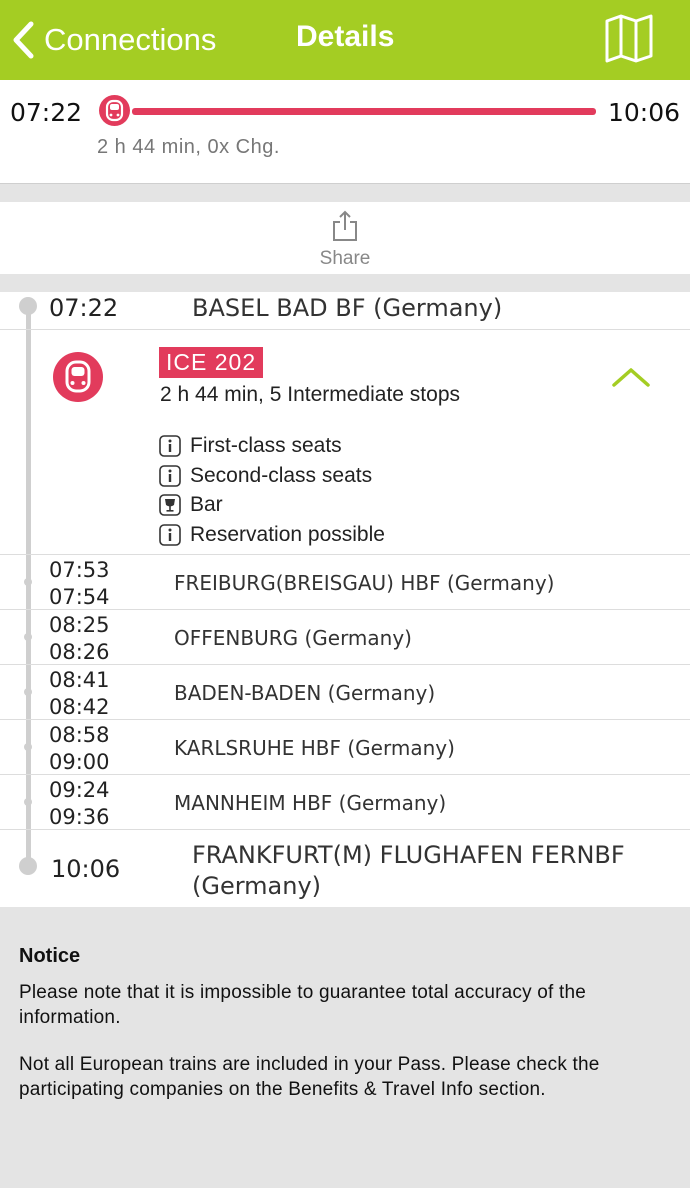  What do you see at coordinates (345, 36) in the screenshot?
I see `page-title: Details` at bounding box center [345, 36].